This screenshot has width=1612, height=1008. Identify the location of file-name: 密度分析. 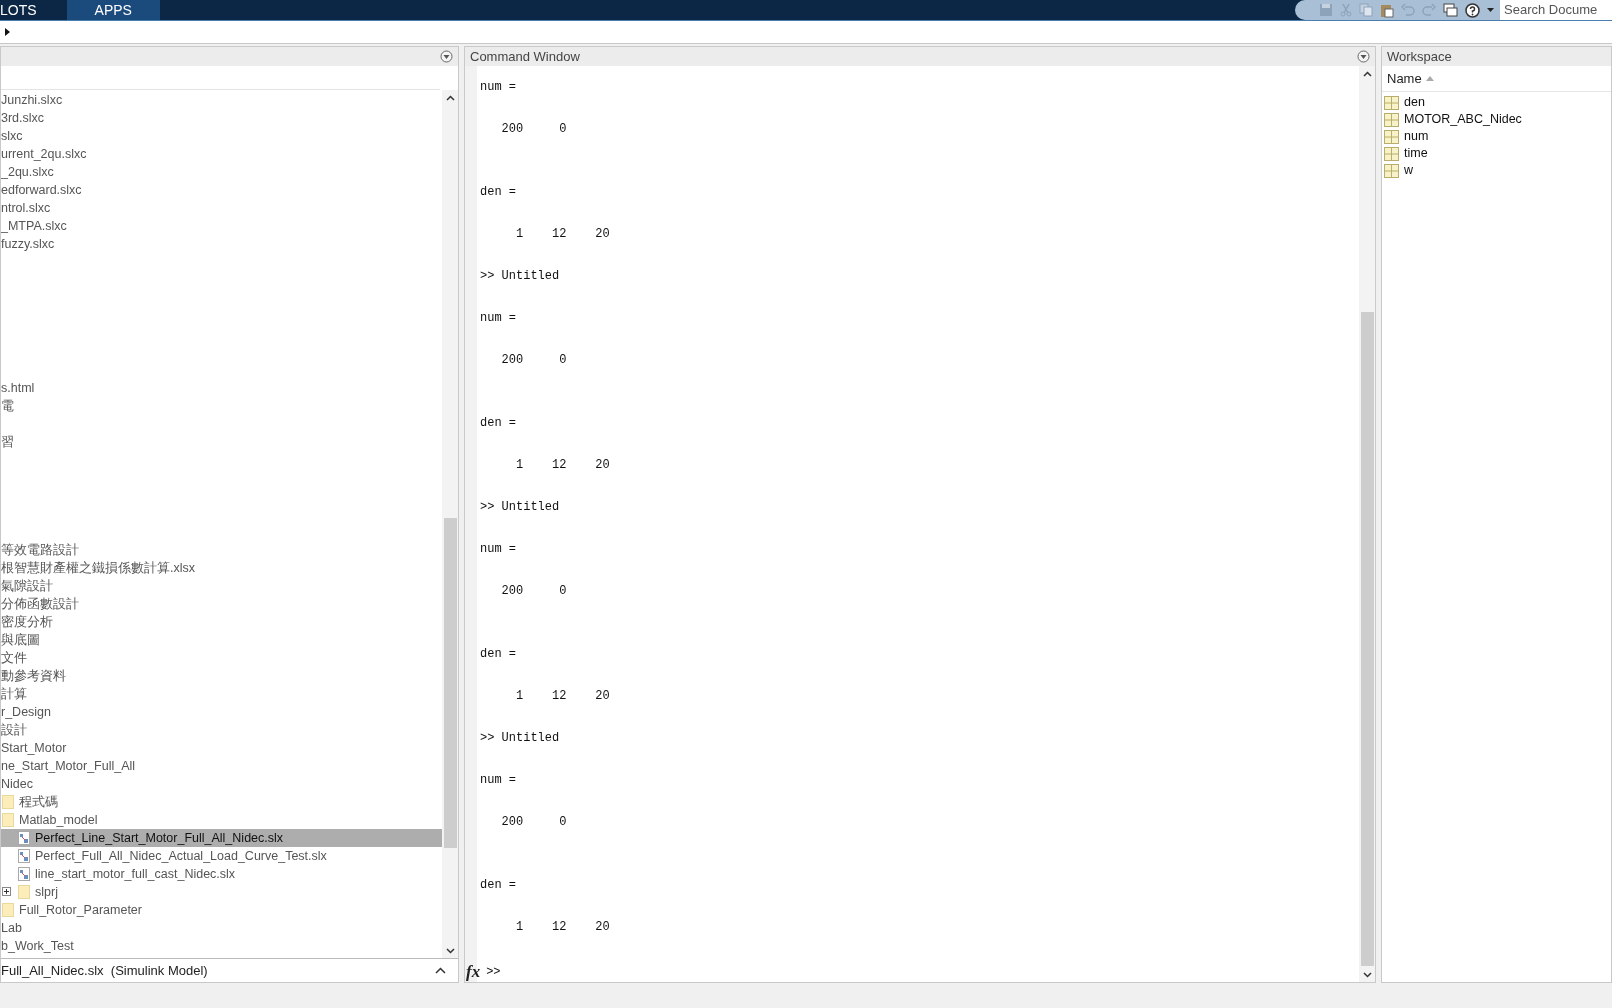
(27, 622).